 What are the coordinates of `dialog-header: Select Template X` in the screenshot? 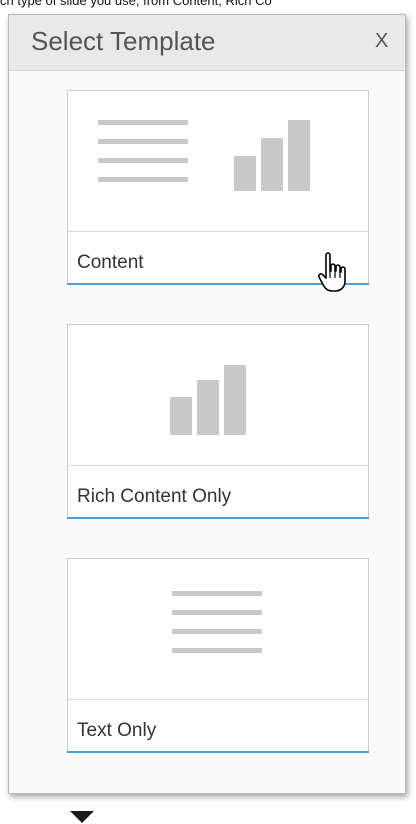 It's located at (207, 43).